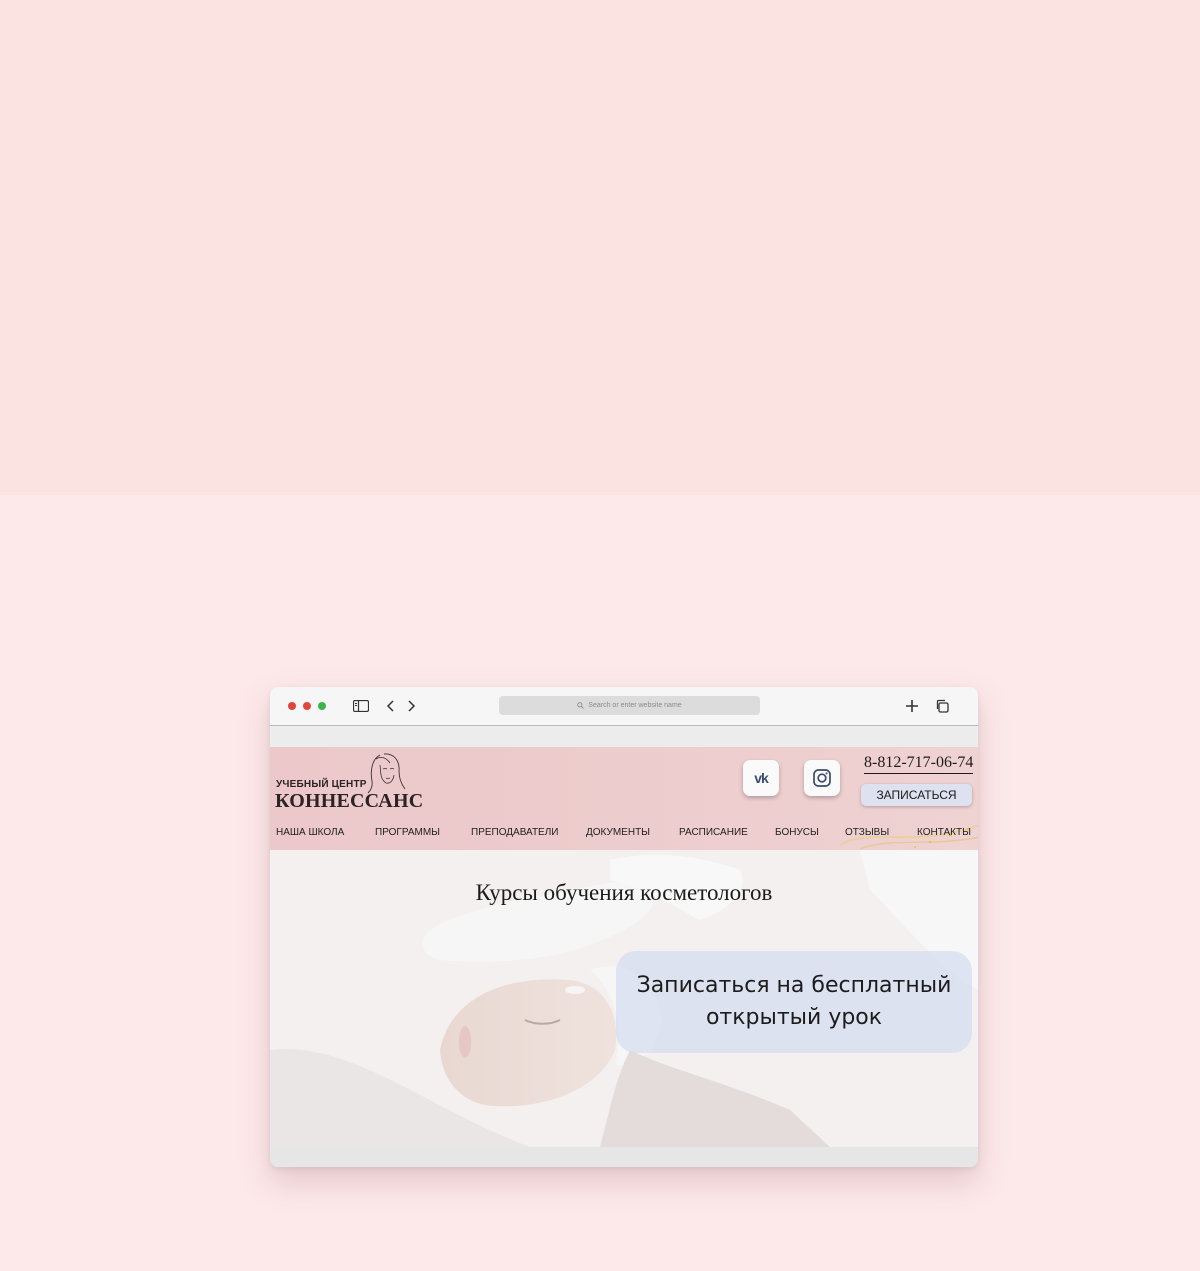 Image resolution: width=1200 pixels, height=1271 pixels. Describe the element at coordinates (916, 795) in the screenshot. I see `signup-button: ЗАПИСАТЬСЯ` at that location.